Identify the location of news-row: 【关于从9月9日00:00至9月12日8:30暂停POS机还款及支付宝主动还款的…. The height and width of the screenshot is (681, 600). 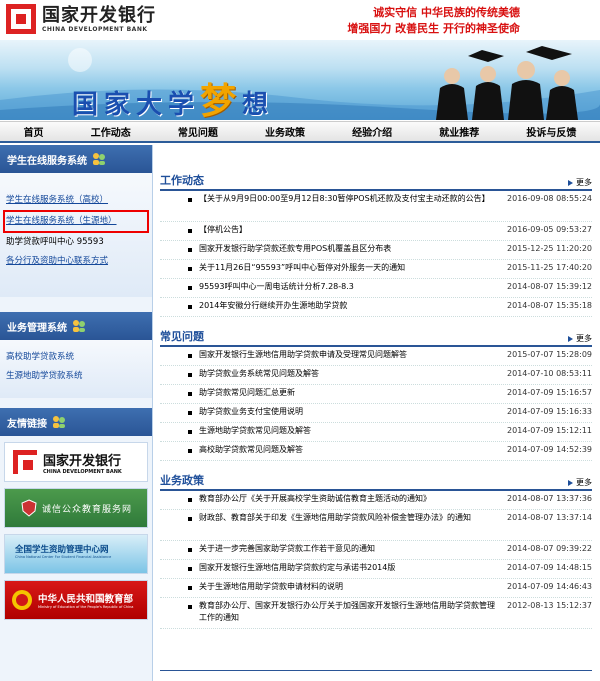
(376, 206).